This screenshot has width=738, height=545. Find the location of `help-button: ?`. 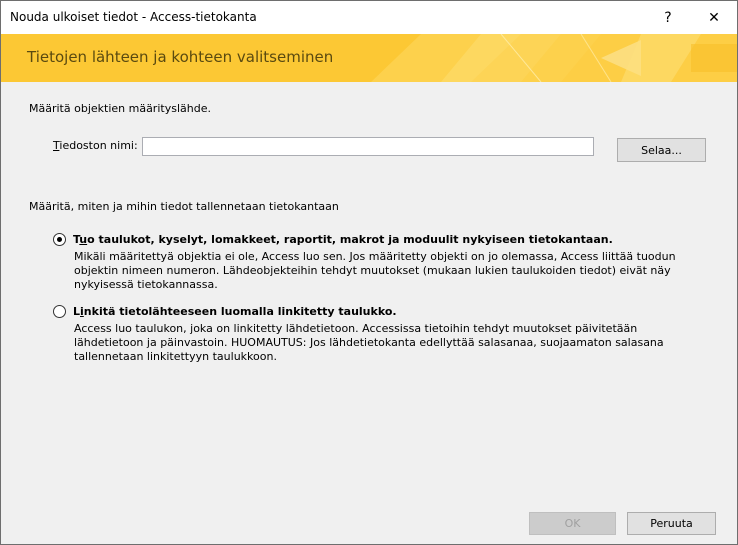

help-button: ? is located at coordinates (668, 17).